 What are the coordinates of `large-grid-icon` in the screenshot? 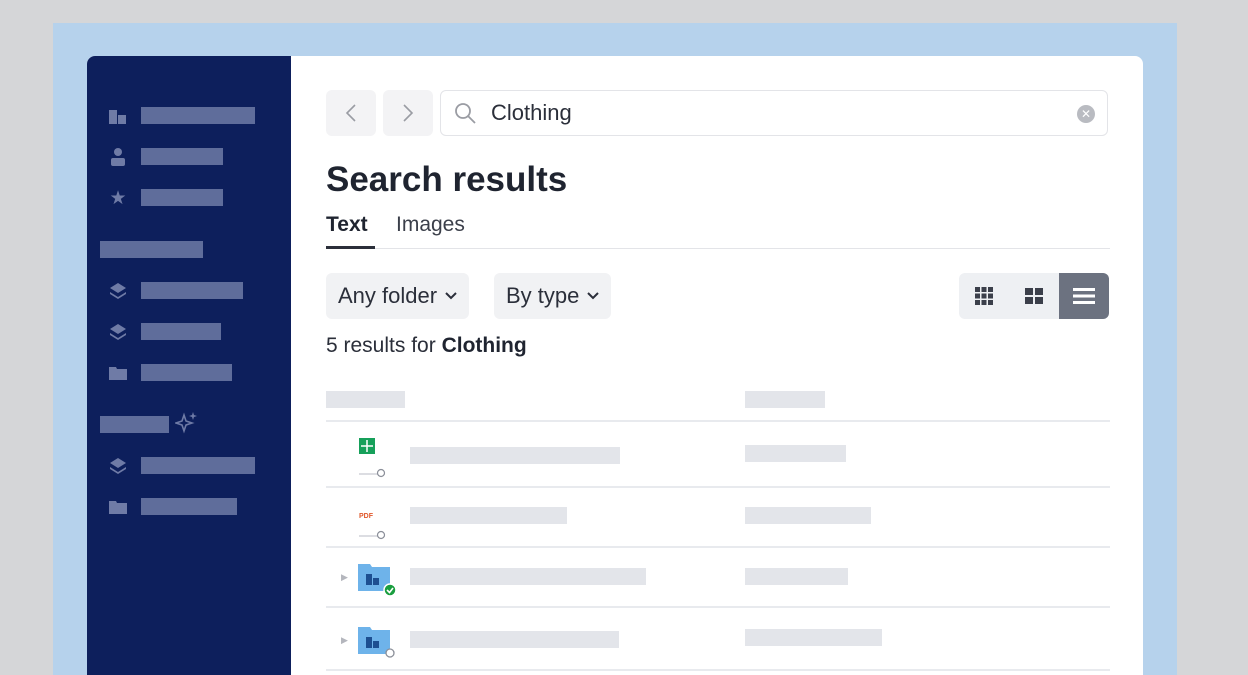 It's located at (1034, 296).